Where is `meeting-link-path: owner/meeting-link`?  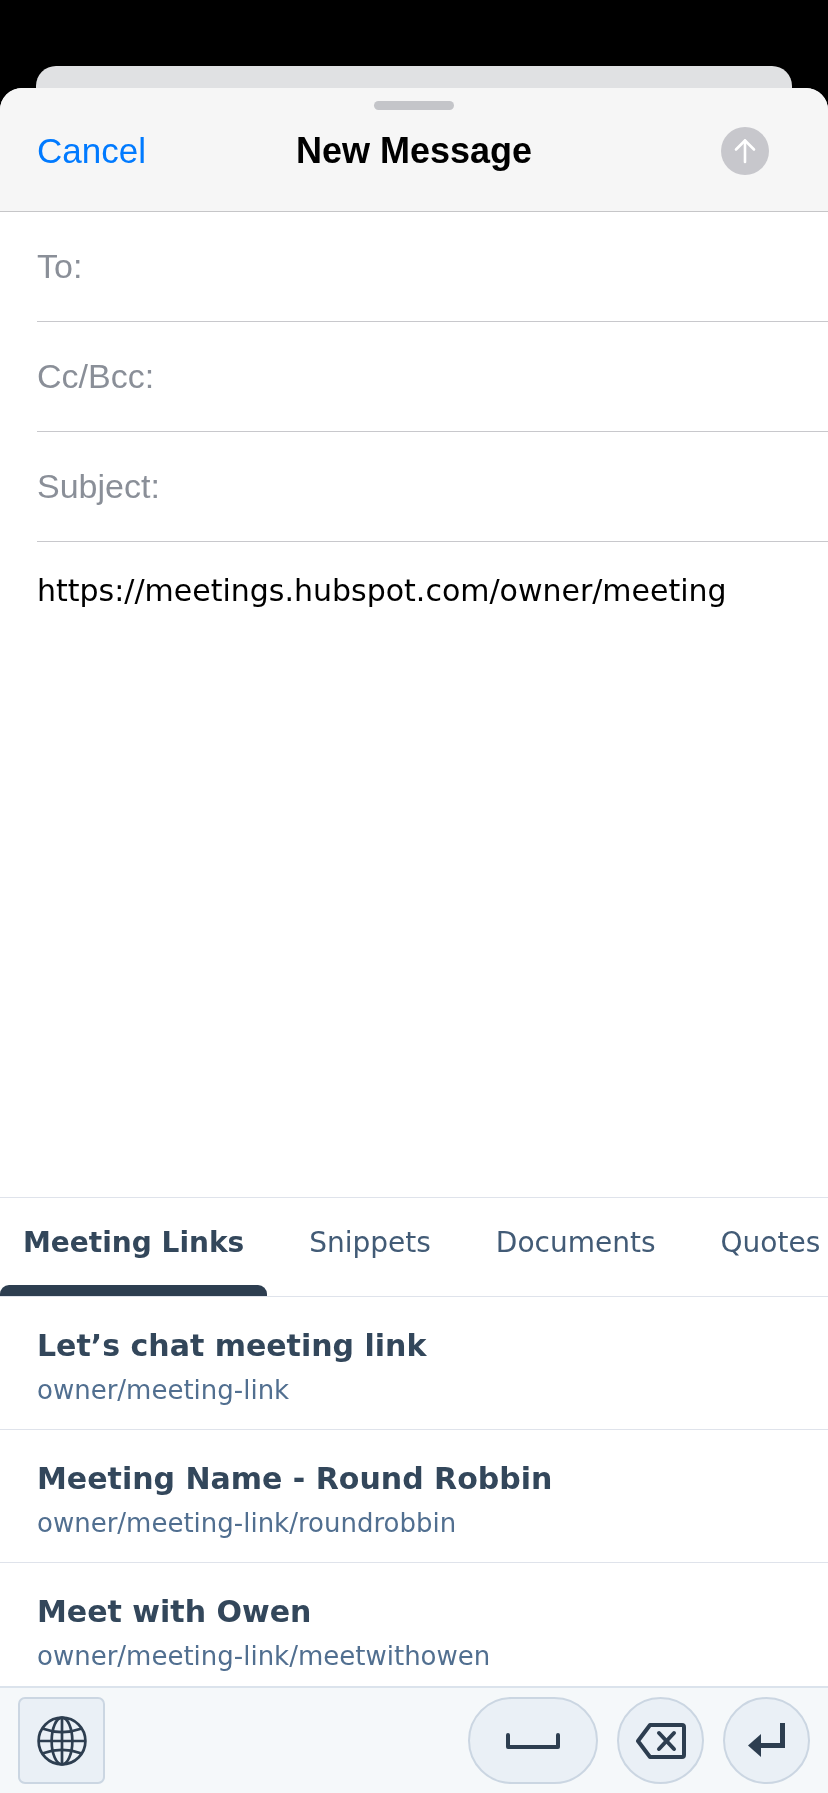
meeting-link-path: owner/meeting-link is located at coordinates (163, 1390).